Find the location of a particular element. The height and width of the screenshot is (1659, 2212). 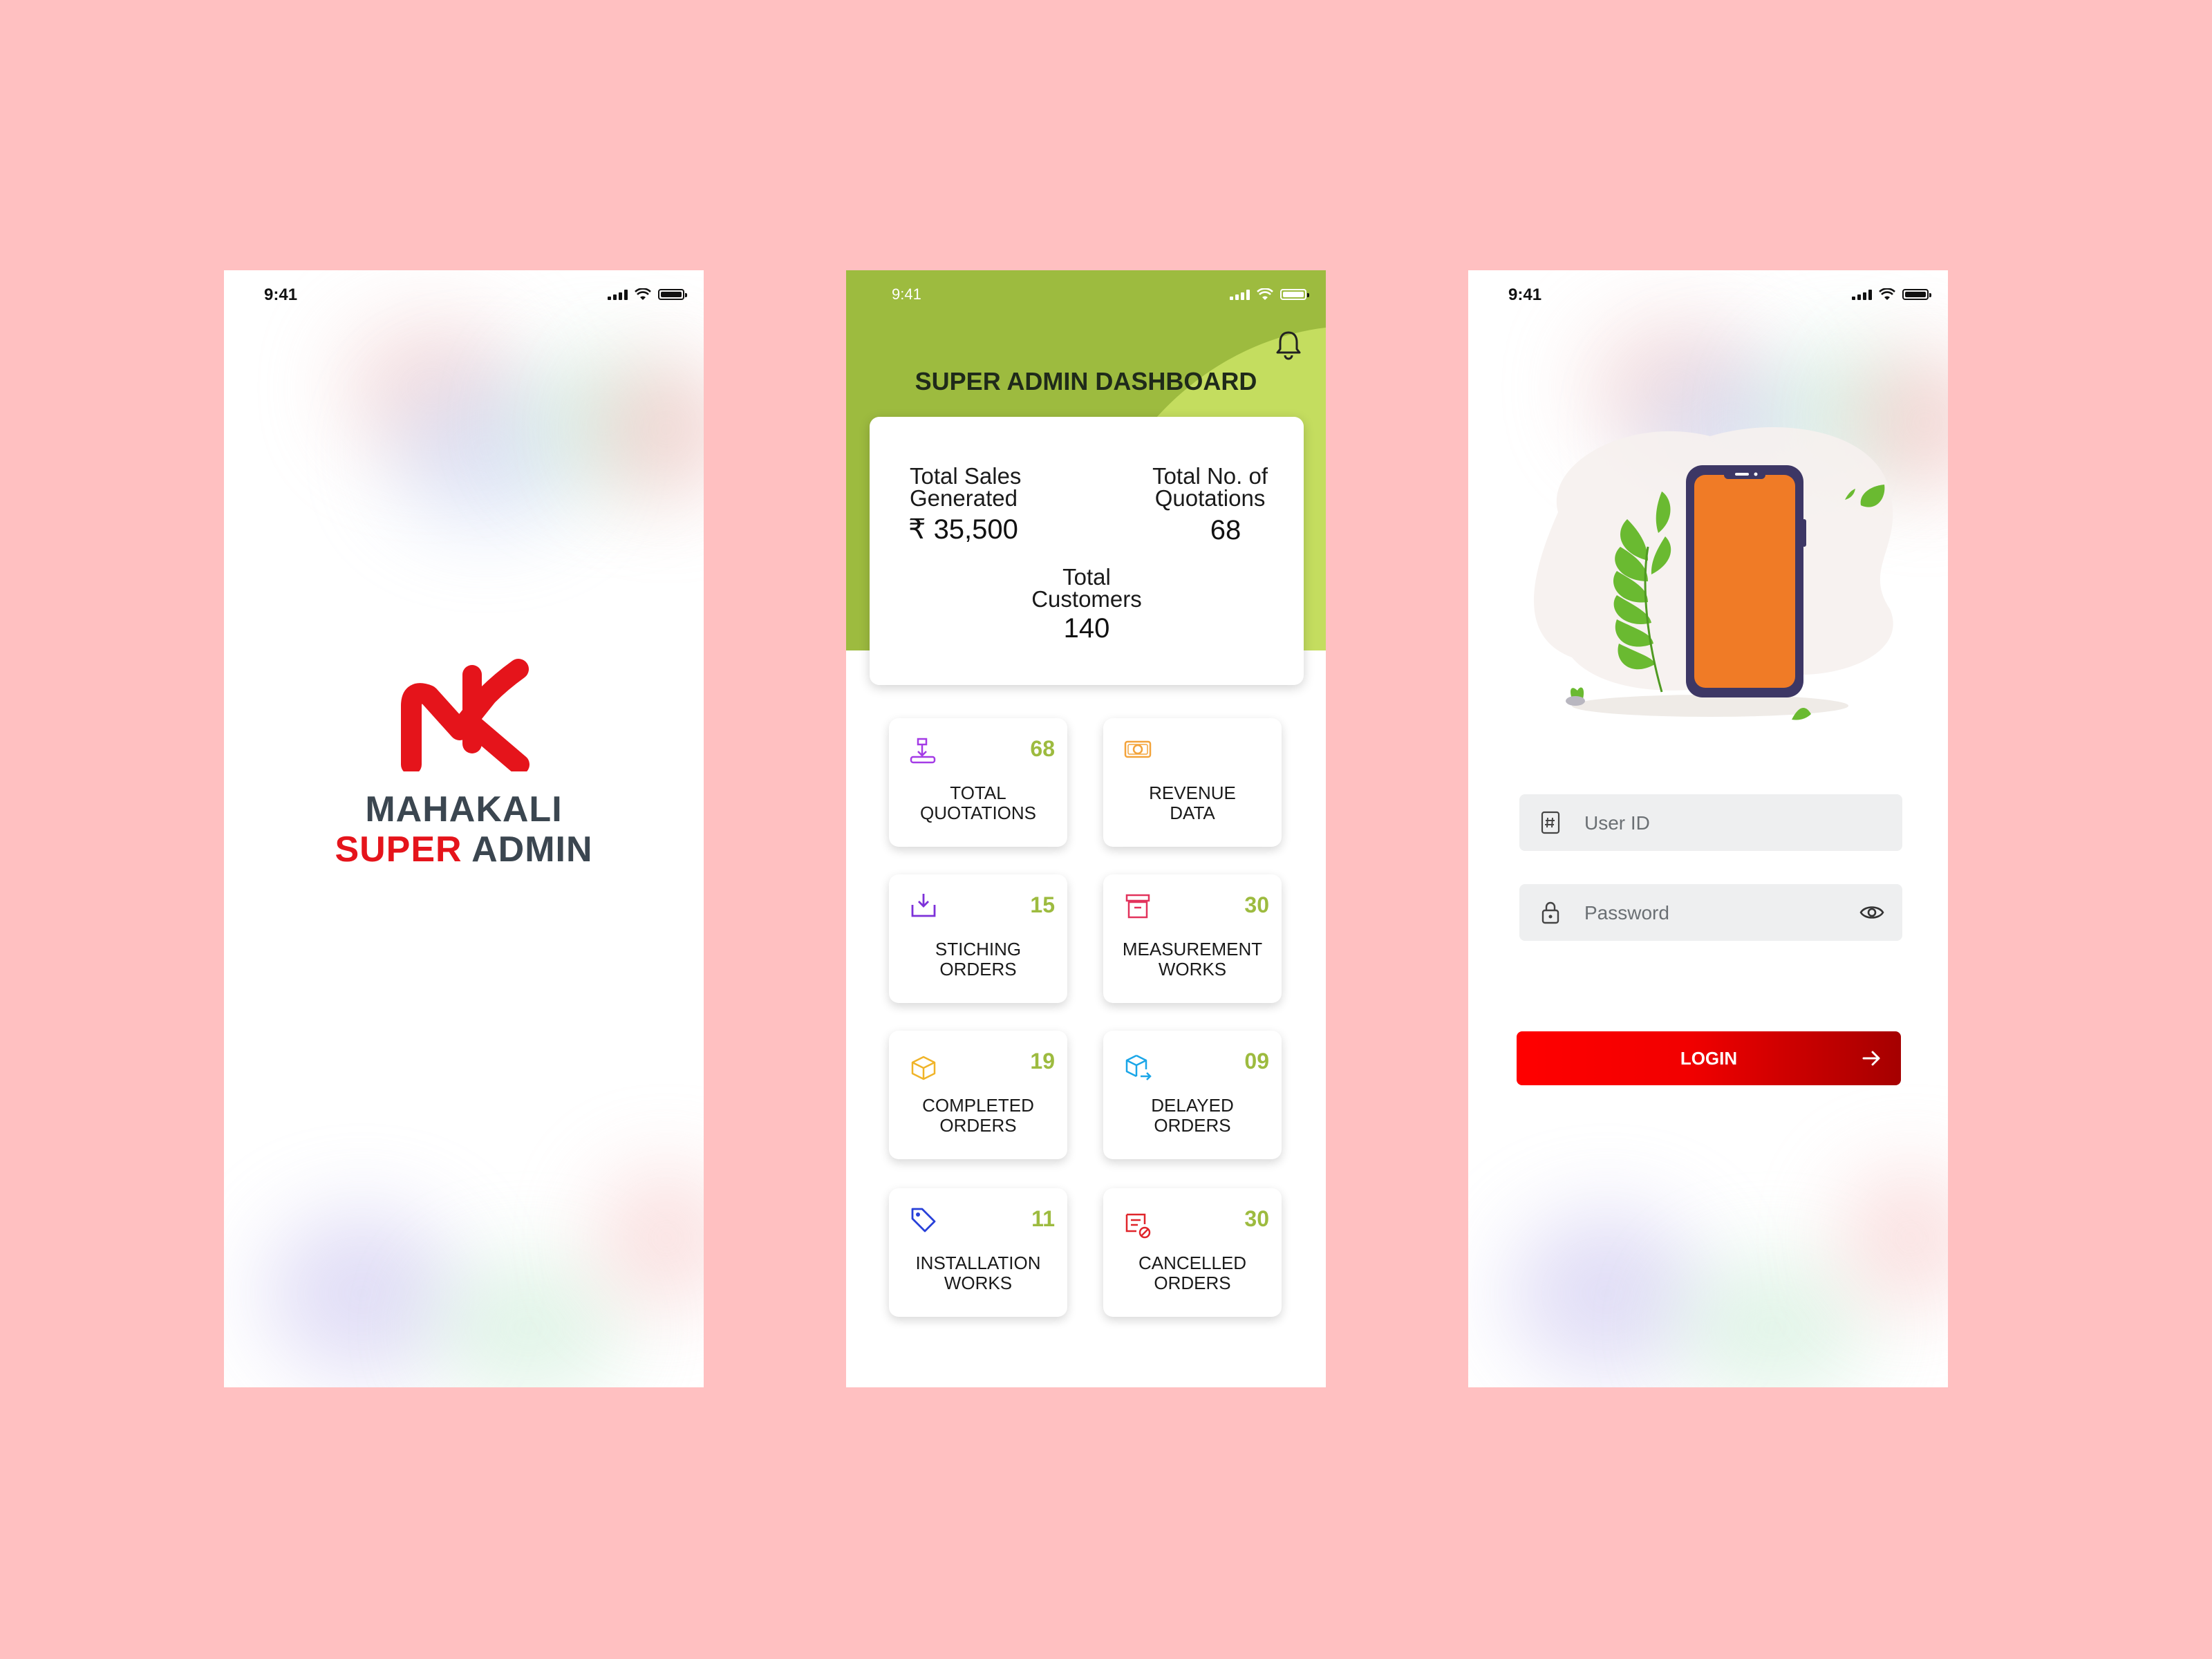

tile-label-line1: INSTALLATION is located at coordinates (978, 1263).